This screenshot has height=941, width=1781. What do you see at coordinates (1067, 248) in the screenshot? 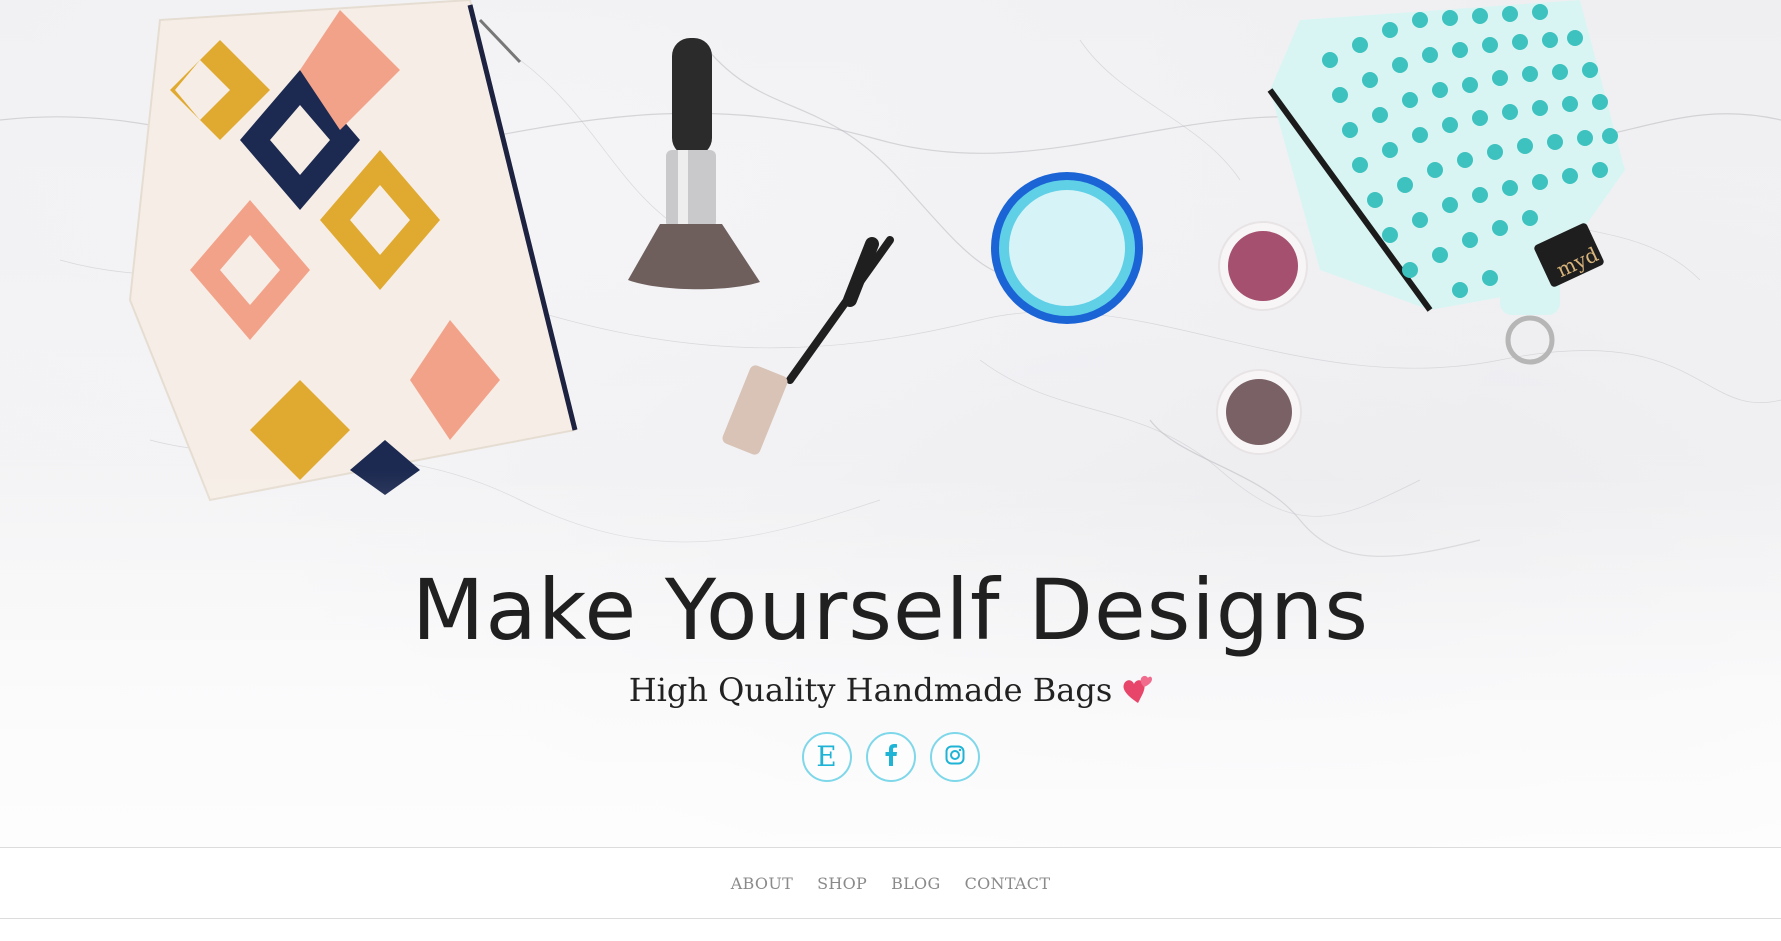
I see `cream-jar-image` at bounding box center [1067, 248].